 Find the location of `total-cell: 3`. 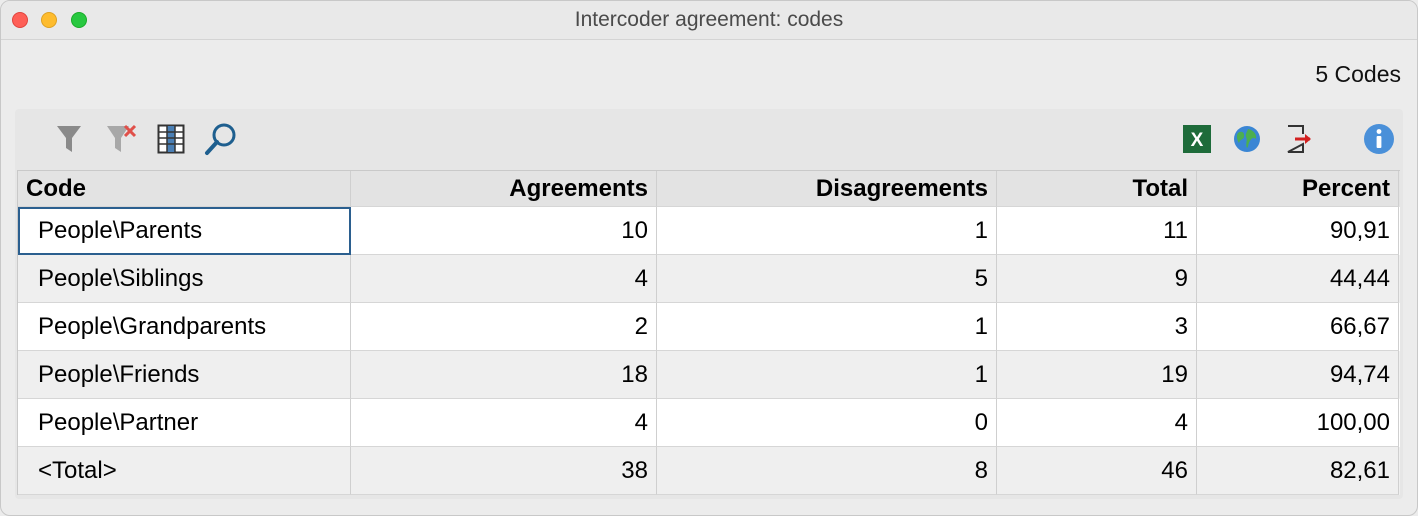

total-cell: 3 is located at coordinates (1097, 327).